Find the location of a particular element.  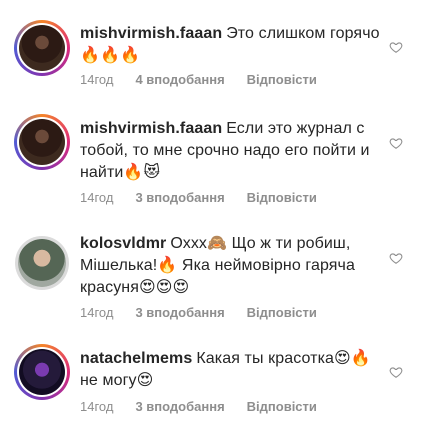

comment-meta: 14год 4 вподобання Відповісти is located at coordinates (209, 79).